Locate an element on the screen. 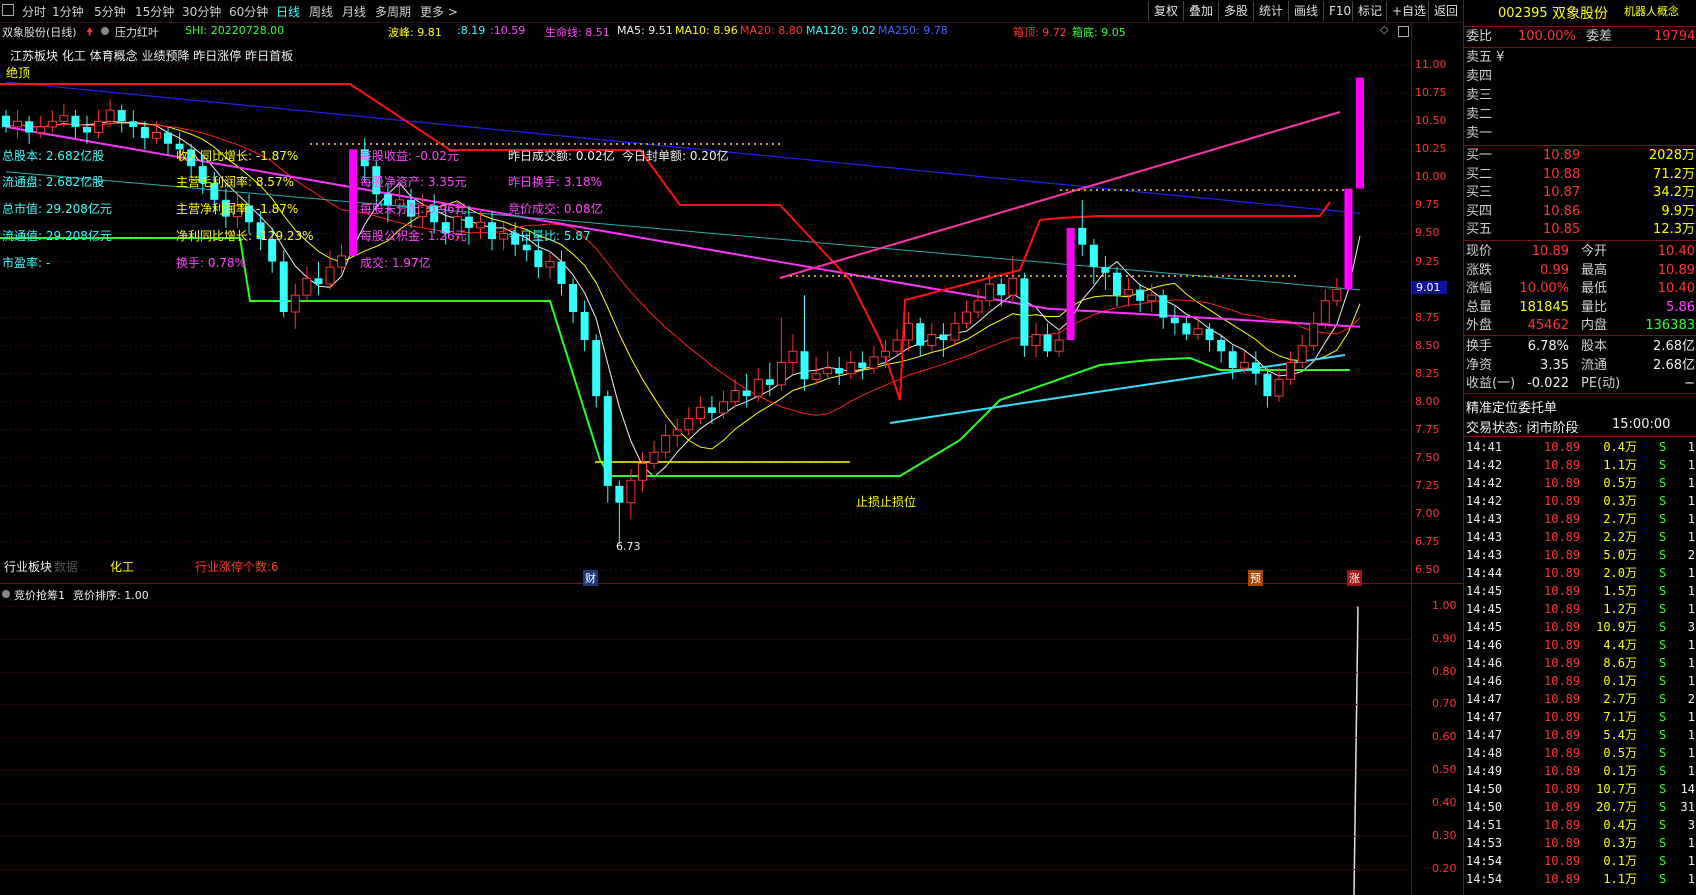 This screenshot has height=895, width=1696. buy-level-row: 买三 10.87 34.2万 is located at coordinates (1580, 193).